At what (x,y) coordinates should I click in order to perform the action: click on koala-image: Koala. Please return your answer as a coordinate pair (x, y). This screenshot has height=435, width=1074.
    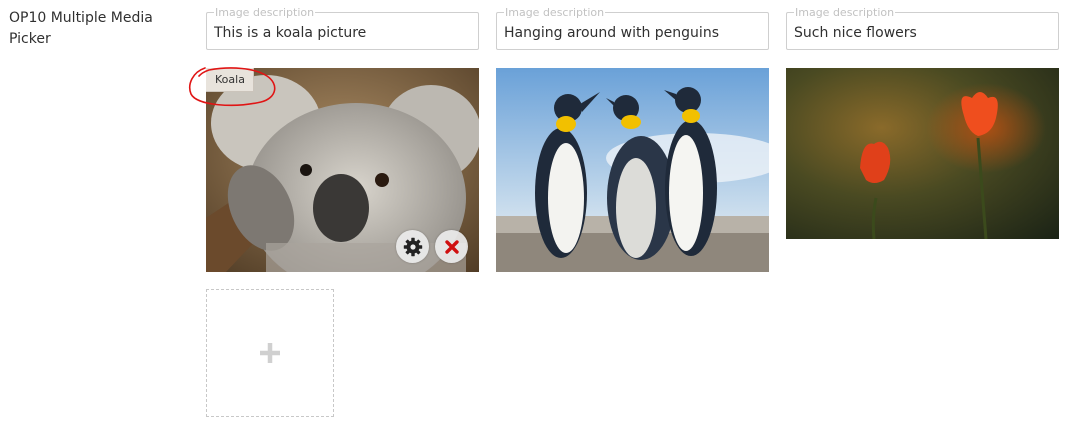
    Looking at the image, I should click on (342, 170).